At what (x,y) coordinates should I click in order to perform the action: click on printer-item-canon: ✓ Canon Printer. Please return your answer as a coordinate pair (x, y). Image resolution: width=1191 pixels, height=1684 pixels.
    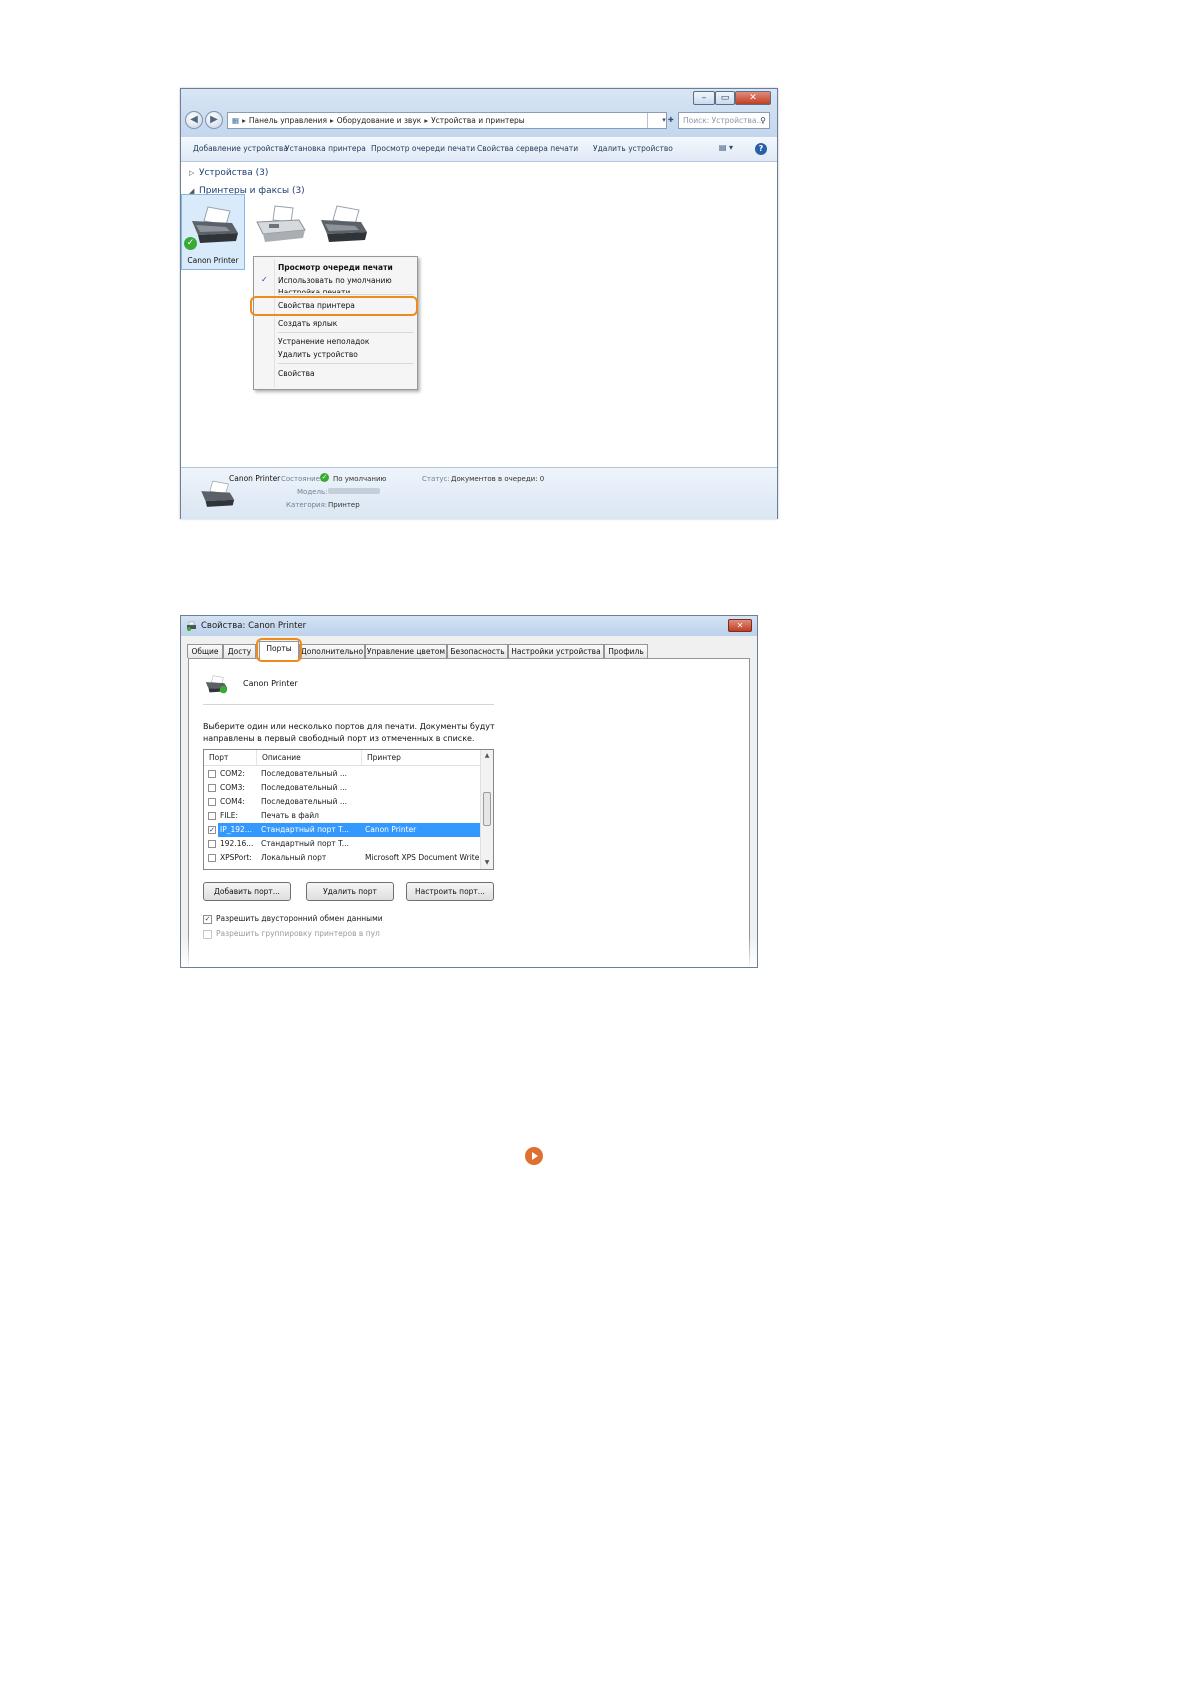
    Looking at the image, I should click on (213, 232).